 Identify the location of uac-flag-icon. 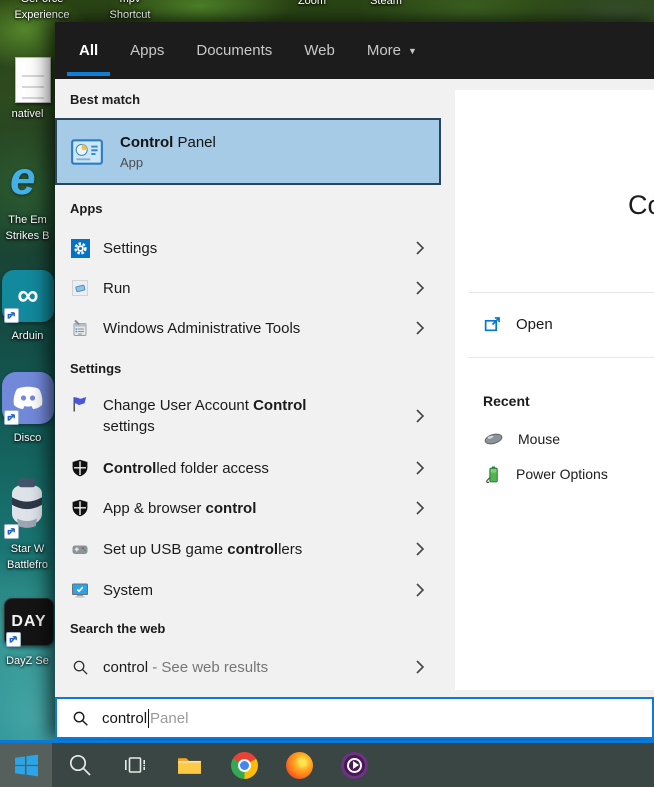
(80, 404).